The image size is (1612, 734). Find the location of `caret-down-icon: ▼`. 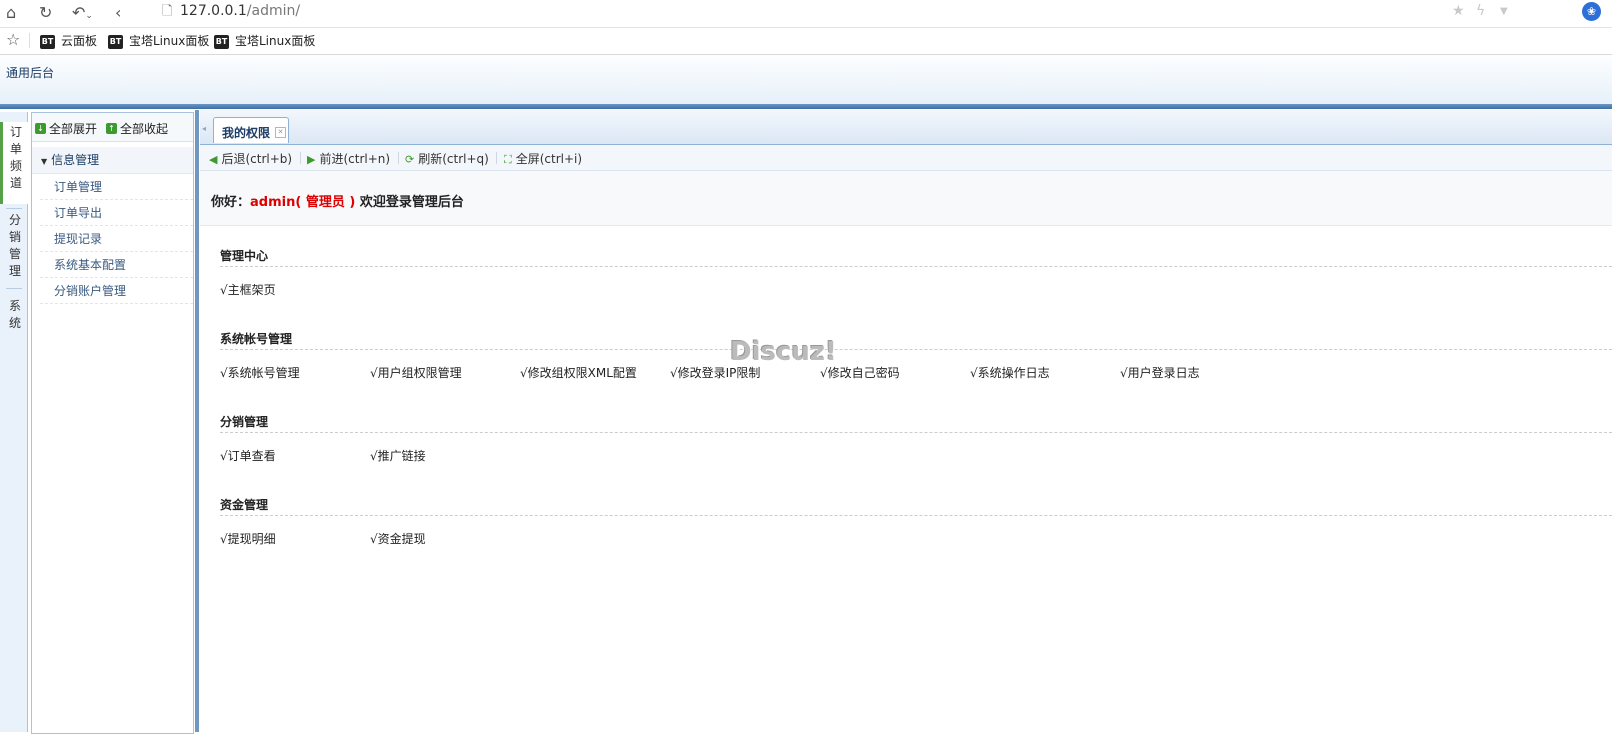

caret-down-icon: ▼ is located at coordinates (44, 161).